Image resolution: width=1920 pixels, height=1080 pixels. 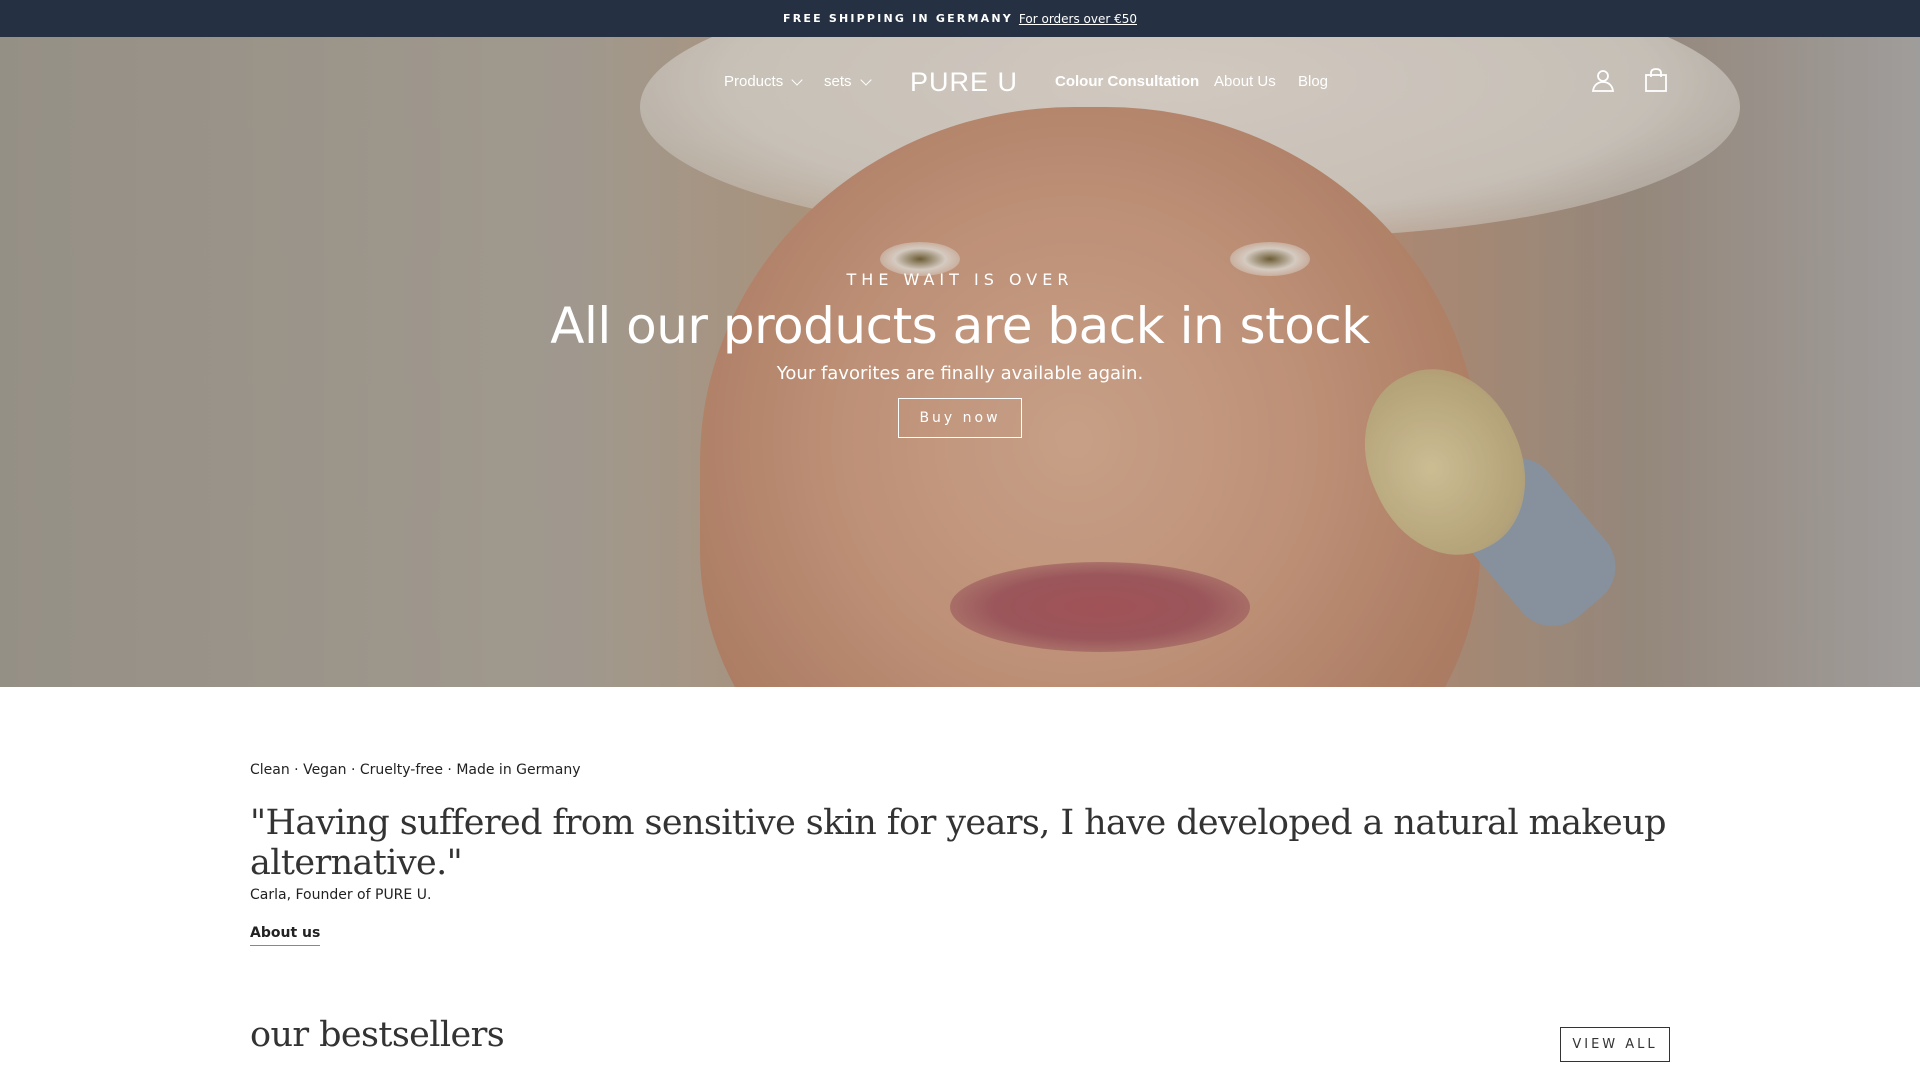 I want to click on hero-title: All our products are back in stock, so click(x=960, y=326).